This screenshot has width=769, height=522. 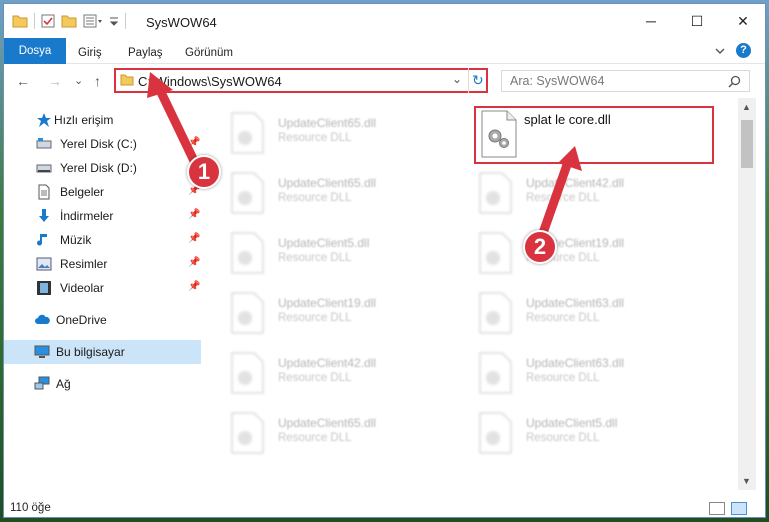 I want to click on sidebar-item-label: Ağ, so click(x=63, y=384).